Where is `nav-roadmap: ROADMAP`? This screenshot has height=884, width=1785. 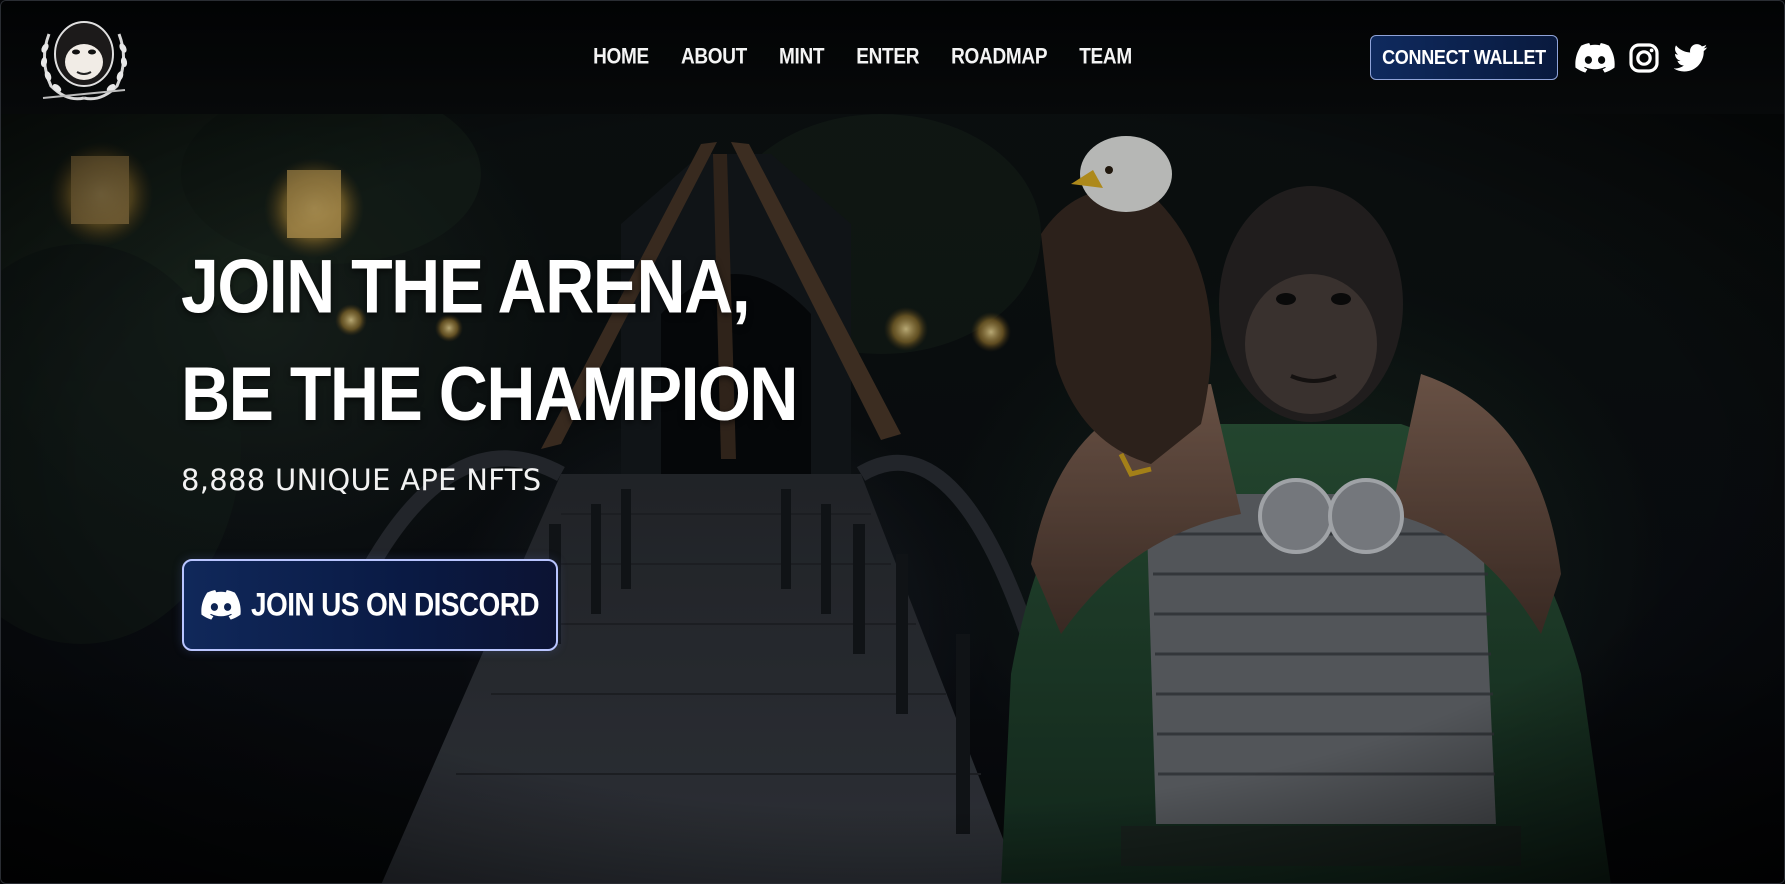
nav-roadmap: ROADMAP is located at coordinates (999, 57).